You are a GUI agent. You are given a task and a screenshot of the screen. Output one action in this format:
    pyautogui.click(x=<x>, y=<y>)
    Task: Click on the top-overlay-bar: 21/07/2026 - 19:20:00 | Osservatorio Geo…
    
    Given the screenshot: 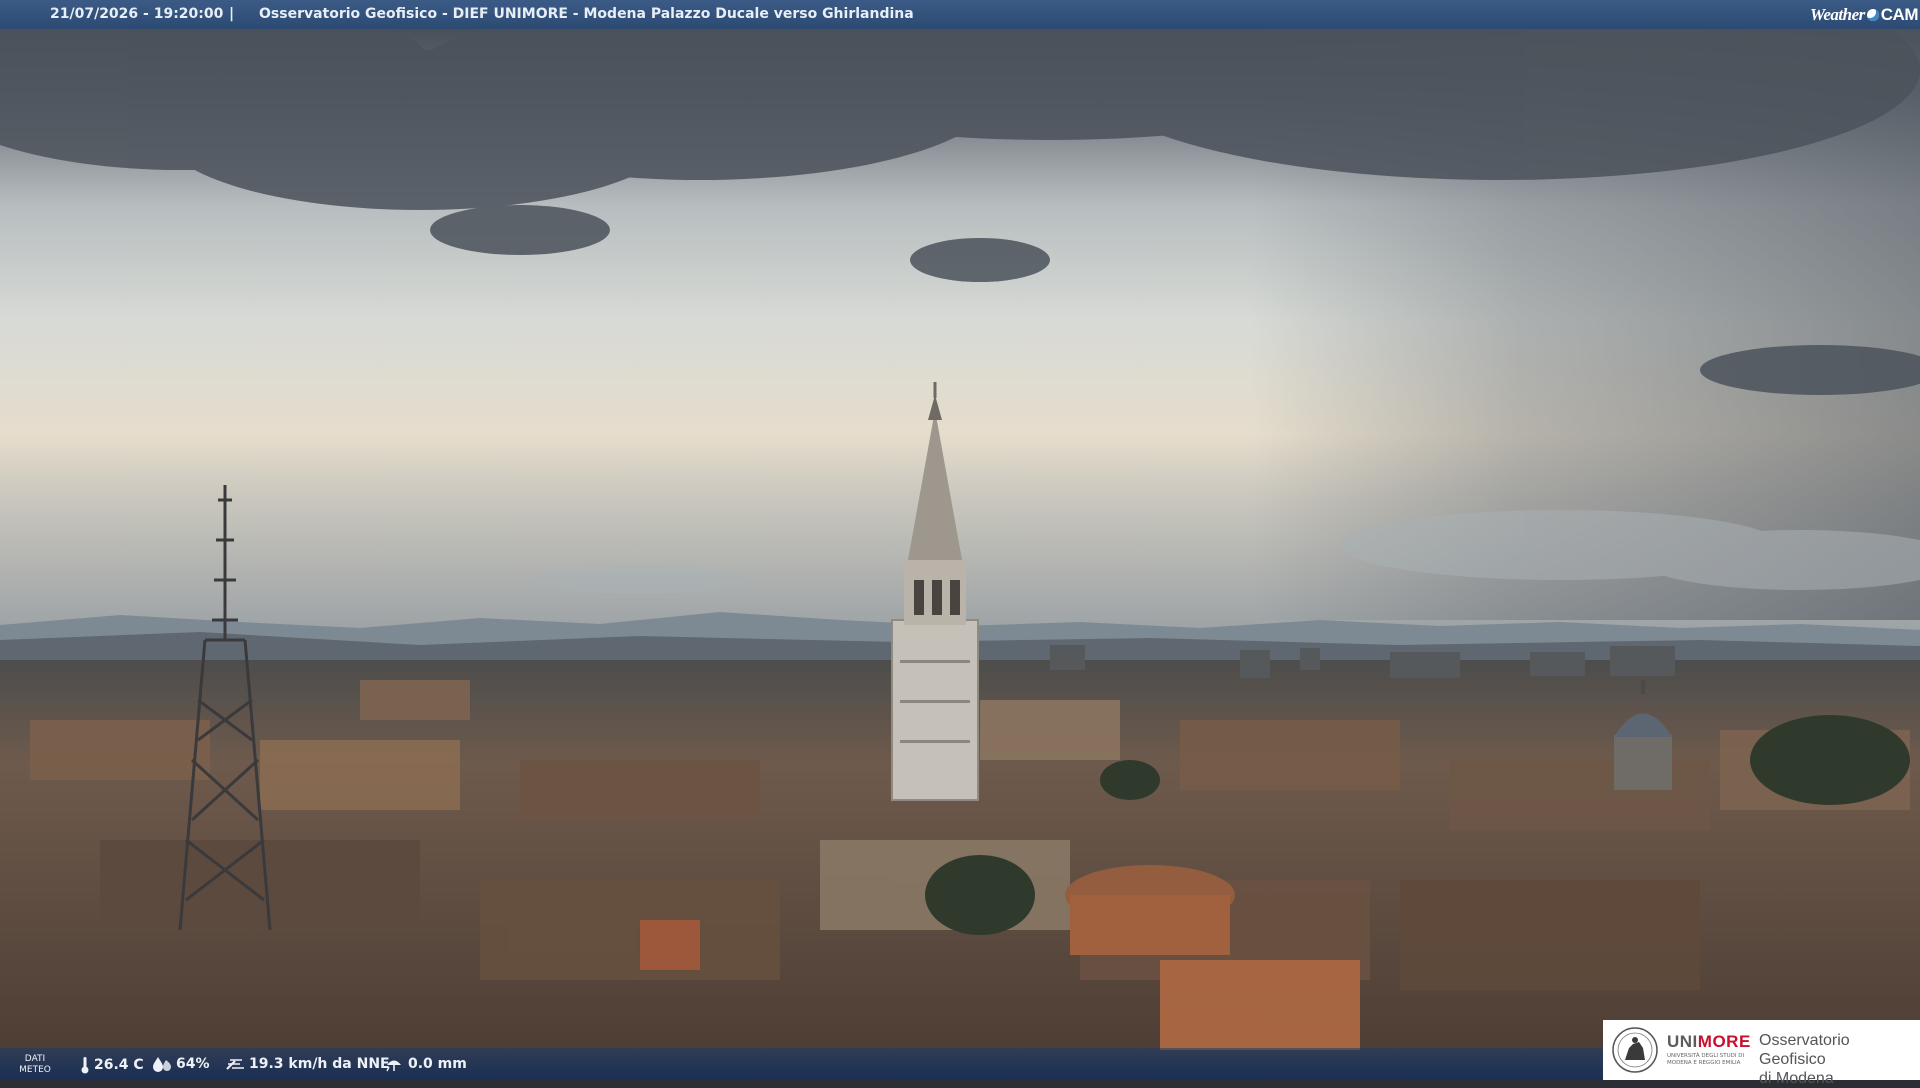 What is the action you would take?
    pyautogui.click(x=960, y=14)
    